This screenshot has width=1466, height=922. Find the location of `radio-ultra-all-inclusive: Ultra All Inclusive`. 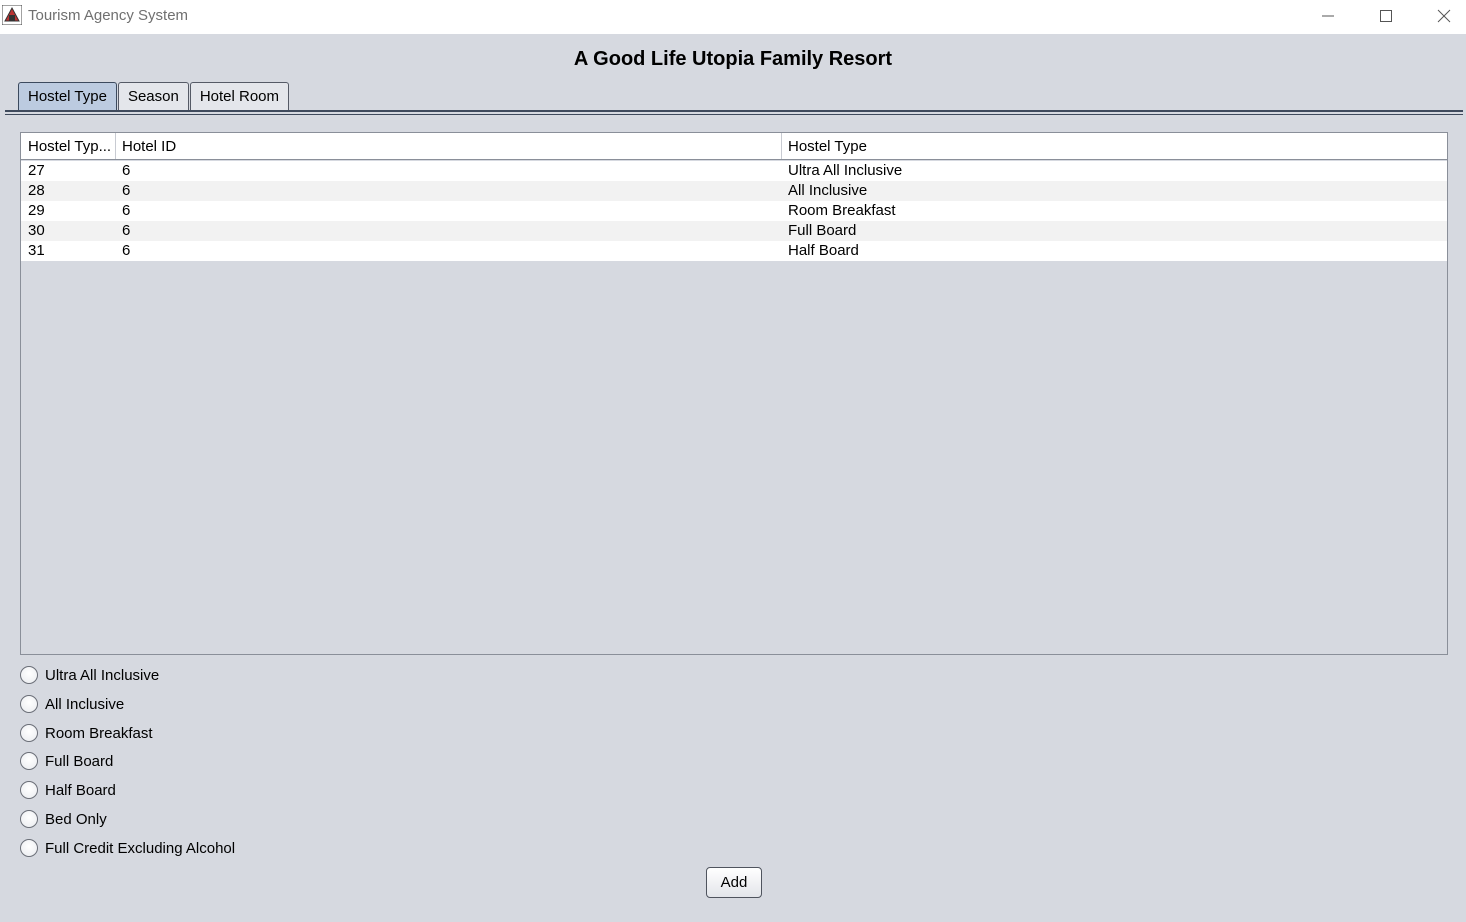

radio-ultra-all-inclusive: Ultra All Inclusive is located at coordinates (89, 675).